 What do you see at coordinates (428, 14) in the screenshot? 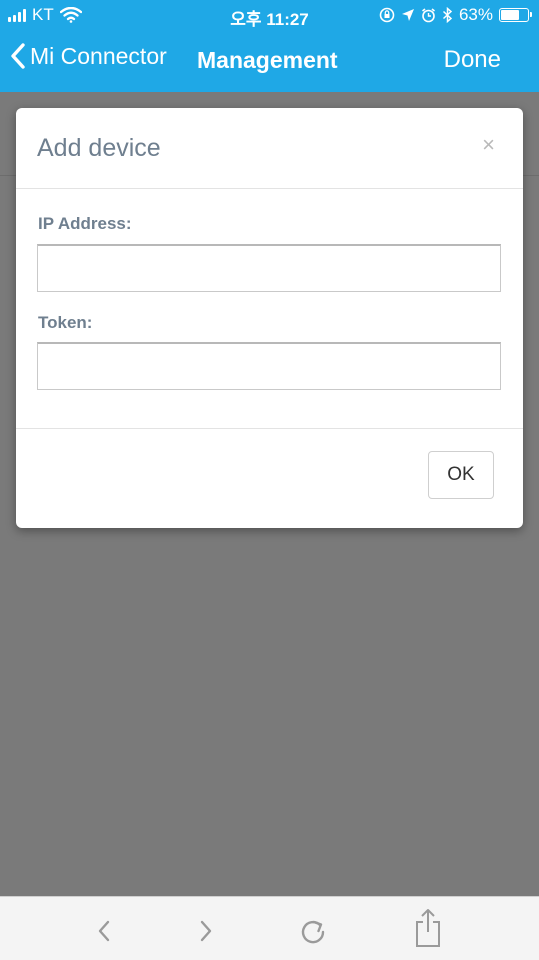
I see `alarm-icon` at bounding box center [428, 14].